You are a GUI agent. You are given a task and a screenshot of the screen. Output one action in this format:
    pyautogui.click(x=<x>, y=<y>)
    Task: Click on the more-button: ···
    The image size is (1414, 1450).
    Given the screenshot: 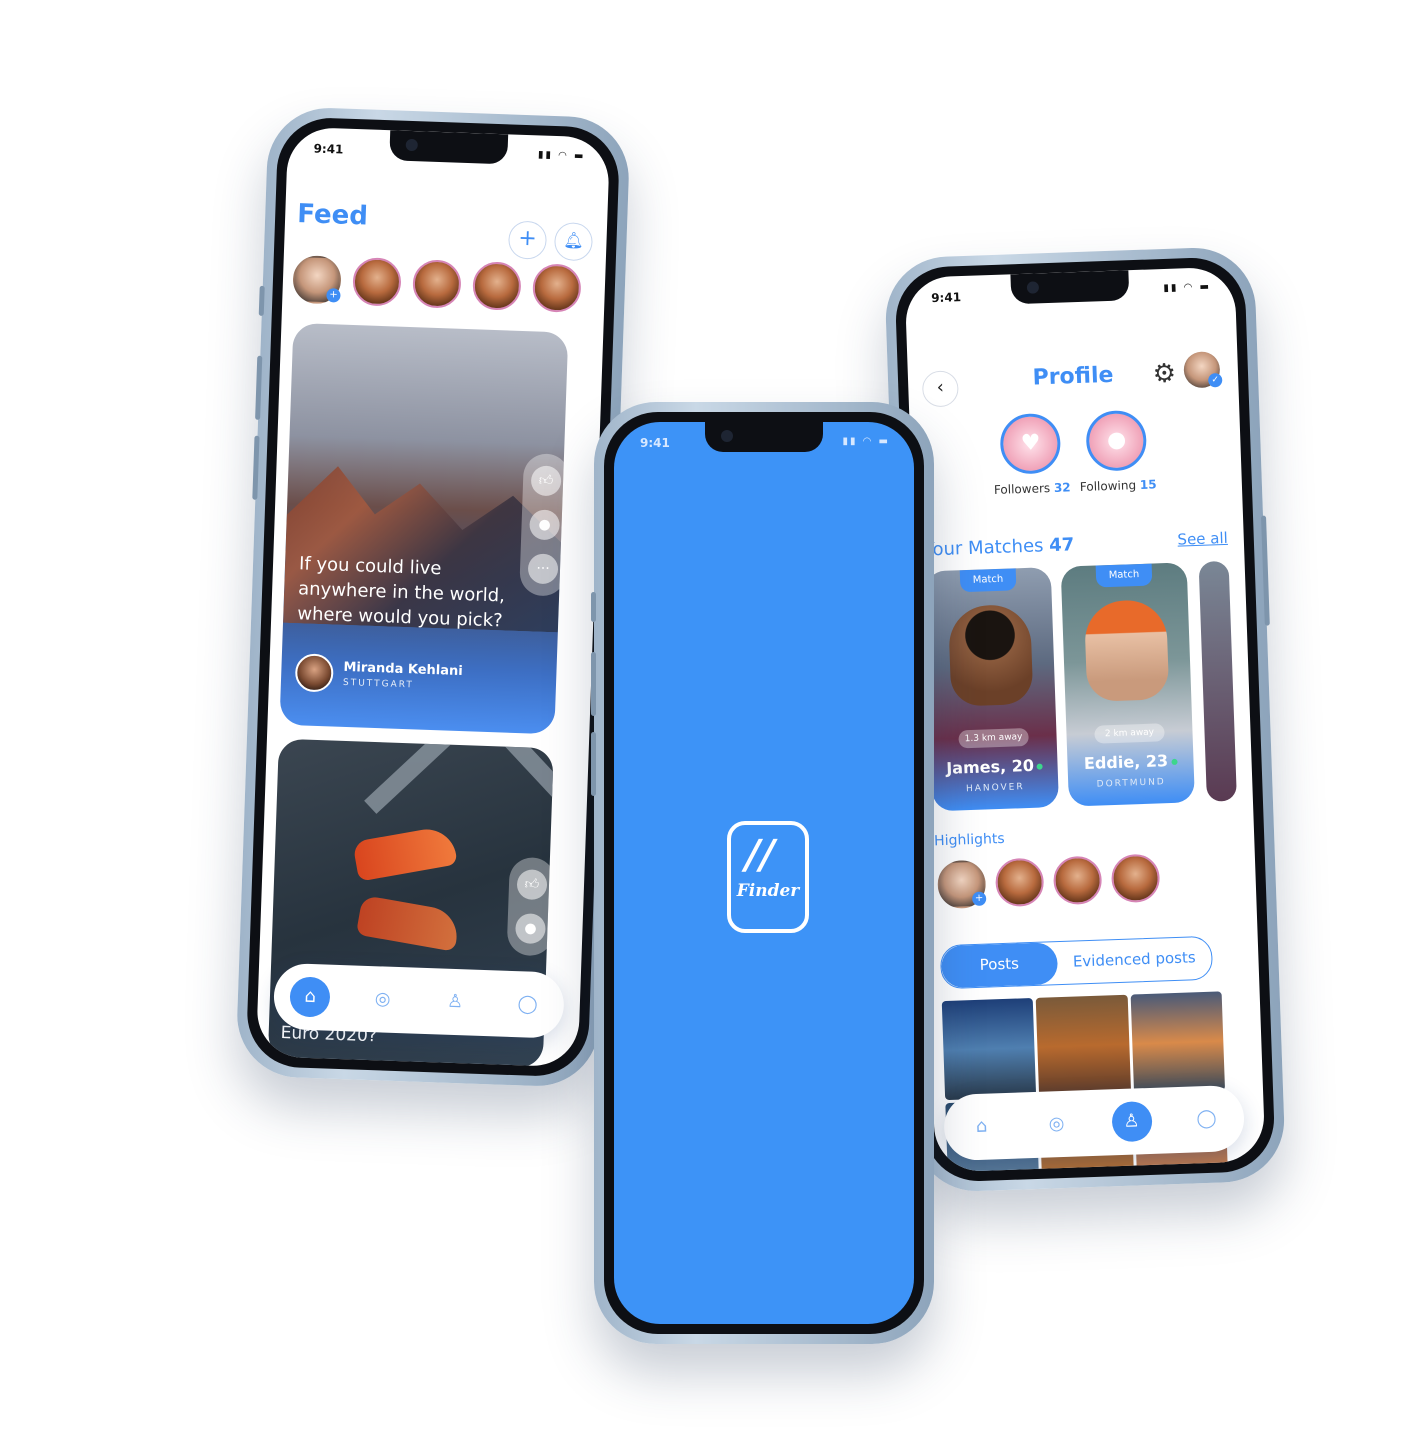 What is the action you would take?
    pyautogui.click(x=543, y=569)
    